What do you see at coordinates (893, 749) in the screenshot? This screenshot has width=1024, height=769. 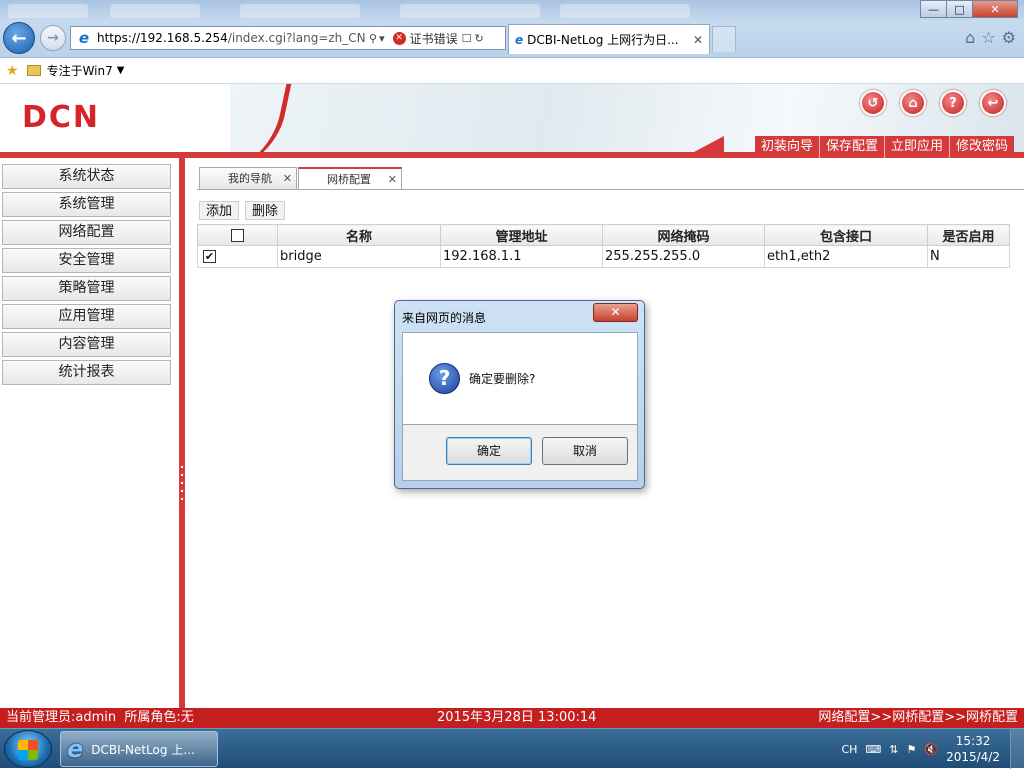 I see `network-icon: ⇅` at bounding box center [893, 749].